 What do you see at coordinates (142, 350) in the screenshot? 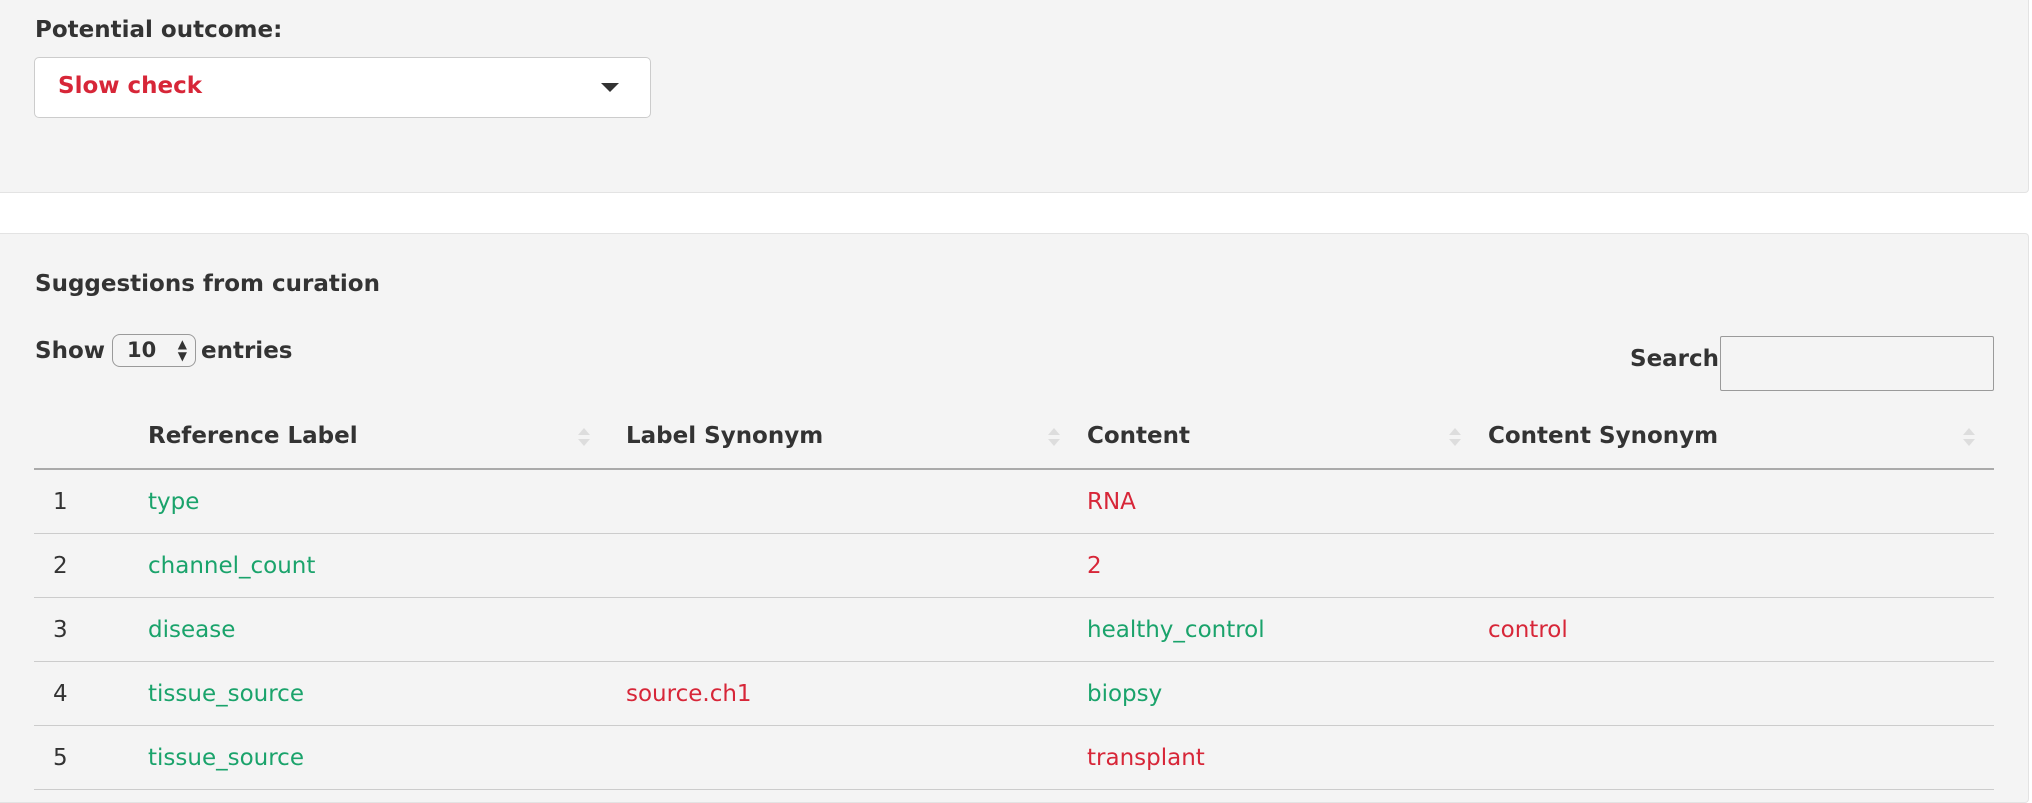
I see `entries-value: 10` at bounding box center [142, 350].